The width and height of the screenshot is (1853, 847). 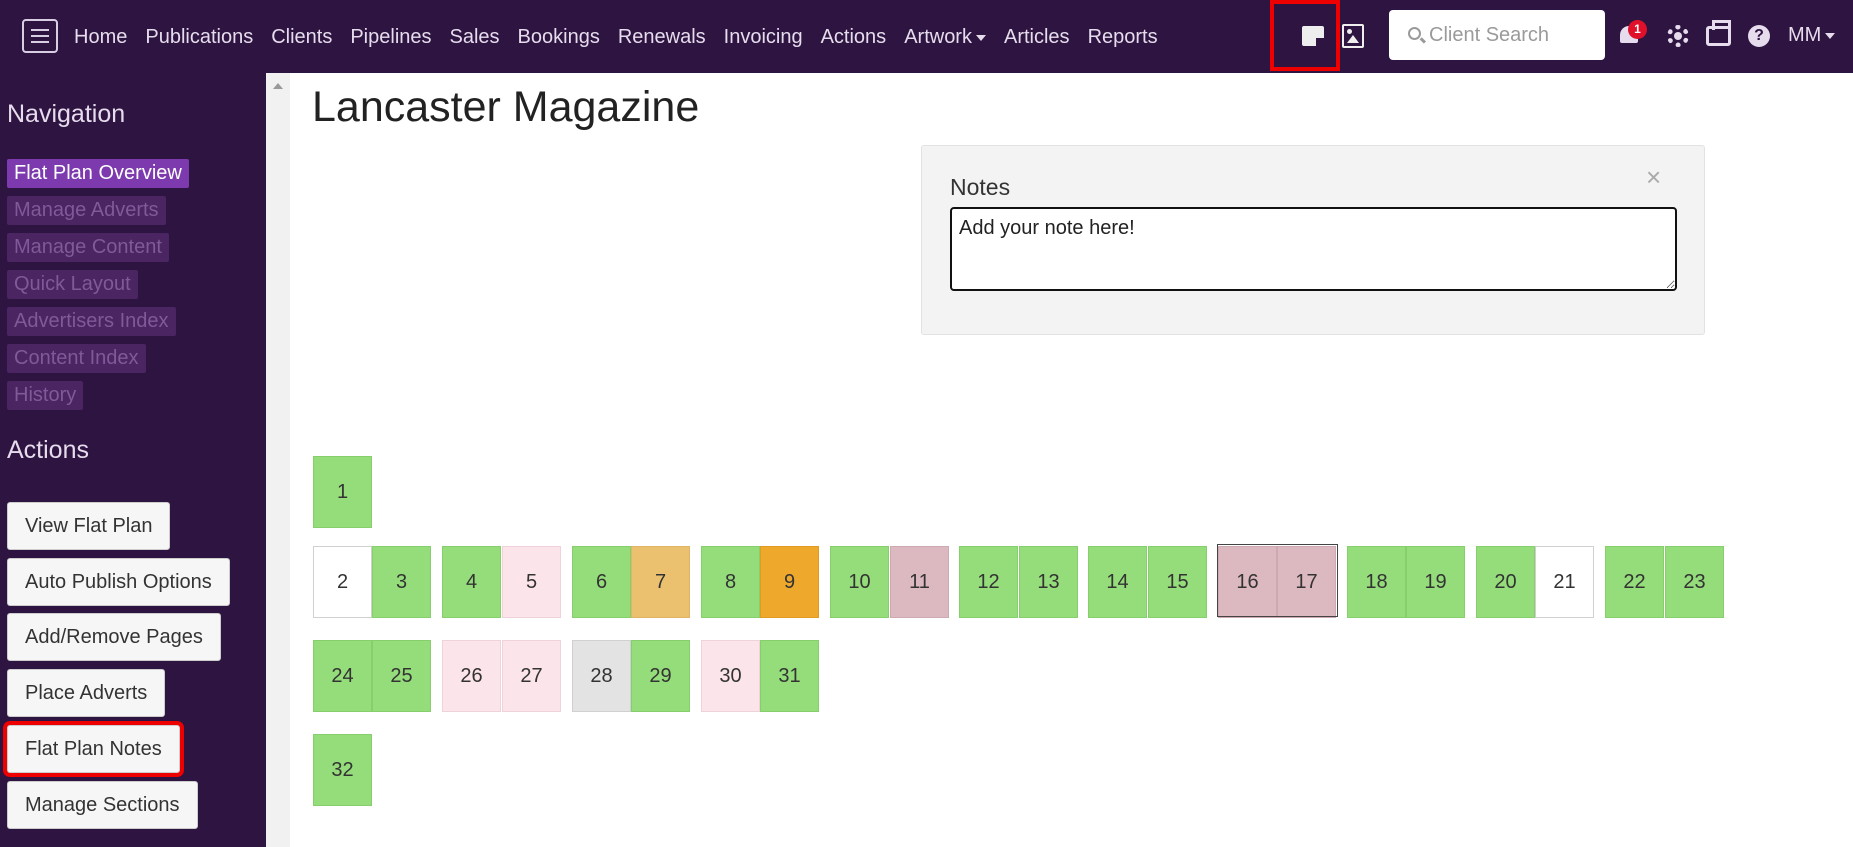 What do you see at coordinates (105, 37) in the screenshot?
I see `nav-home: Home` at bounding box center [105, 37].